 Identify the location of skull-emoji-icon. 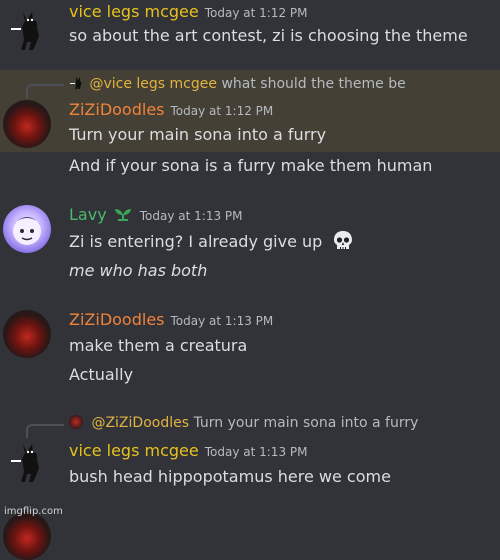
(343, 240).